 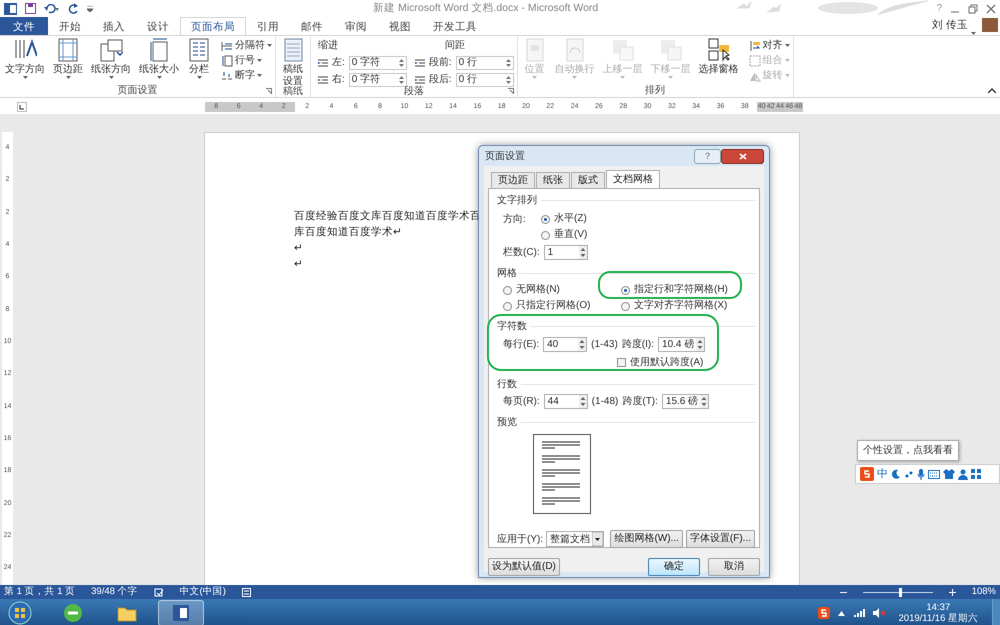 What do you see at coordinates (742, 156) in the screenshot?
I see `close-button` at bounding box center [742, 156].